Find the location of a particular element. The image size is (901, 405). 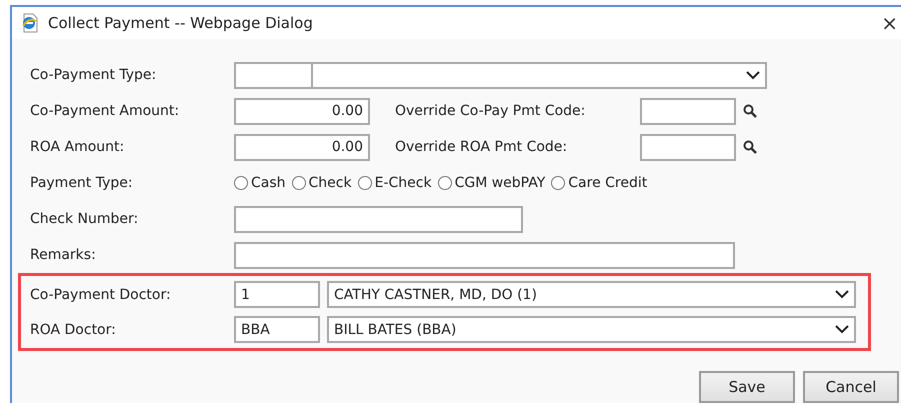

dropdown-field: CATHY CASTNER, MD, DO (1) is located at coordinates (591, 294).